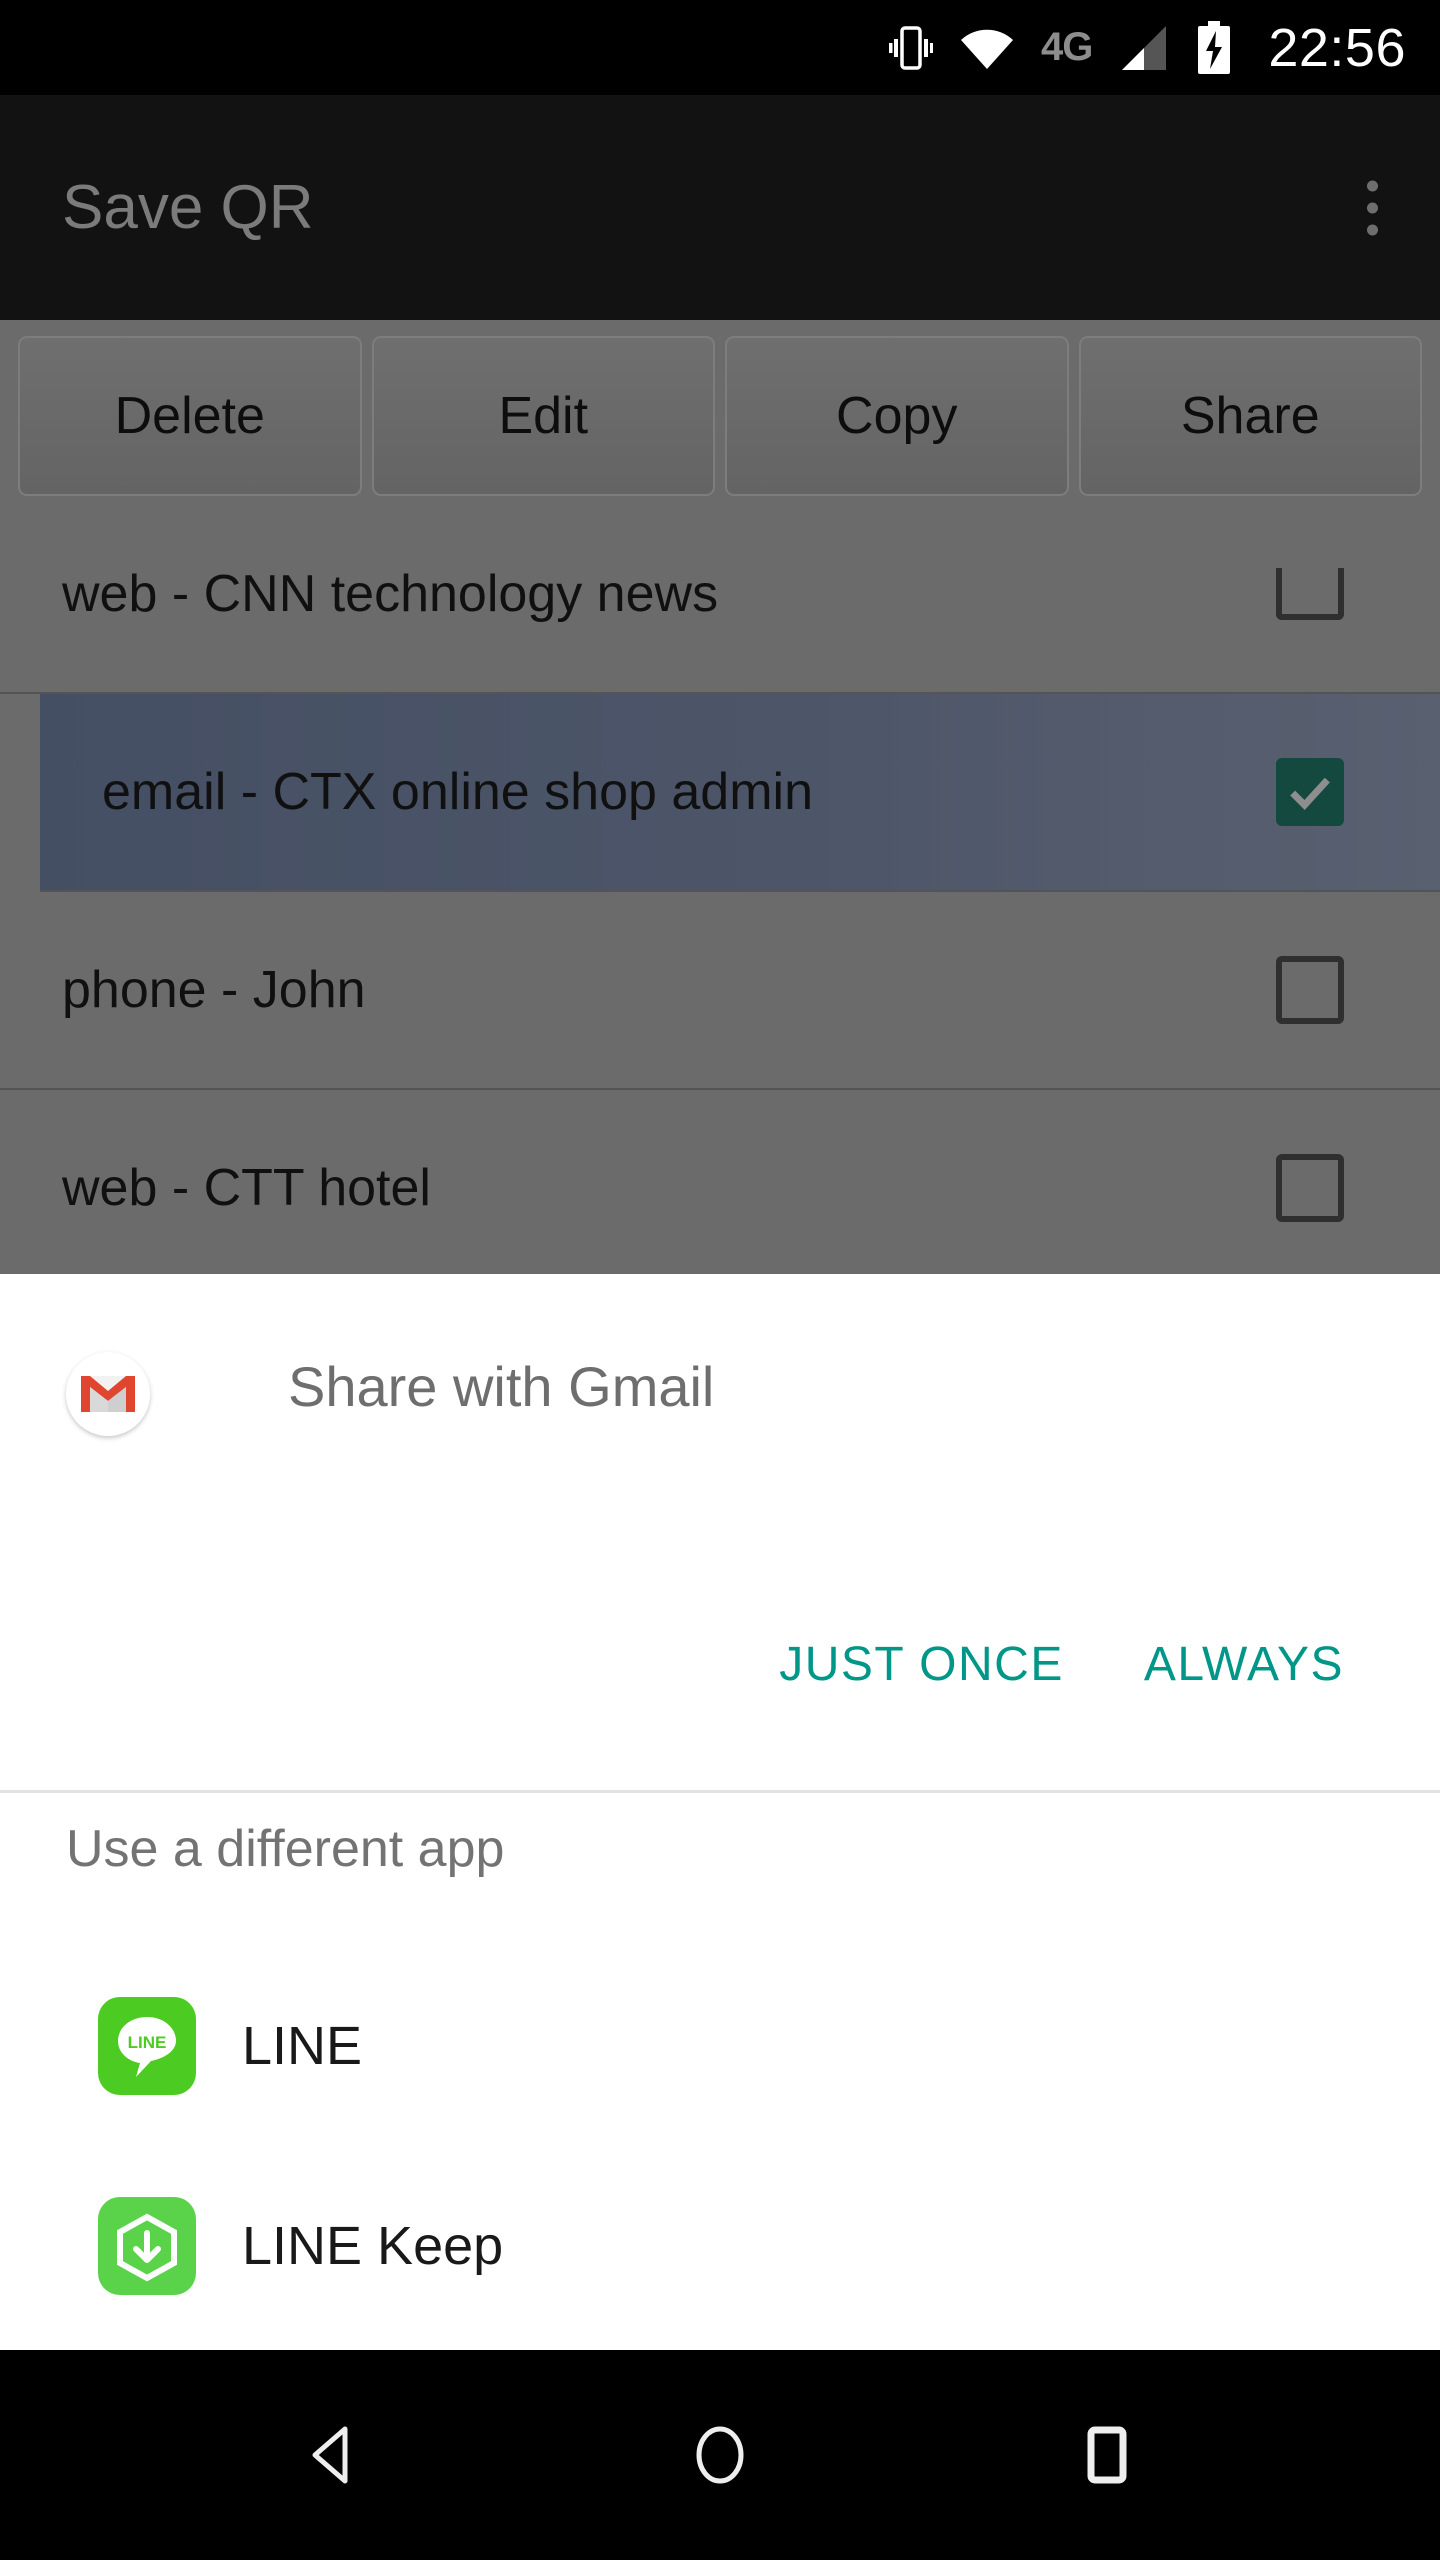 The height and width of the screenshot is (2560, 1440). Describe the element at coordinates (720, 1791) in the screenshot. I see `dialog-divider` at that location.